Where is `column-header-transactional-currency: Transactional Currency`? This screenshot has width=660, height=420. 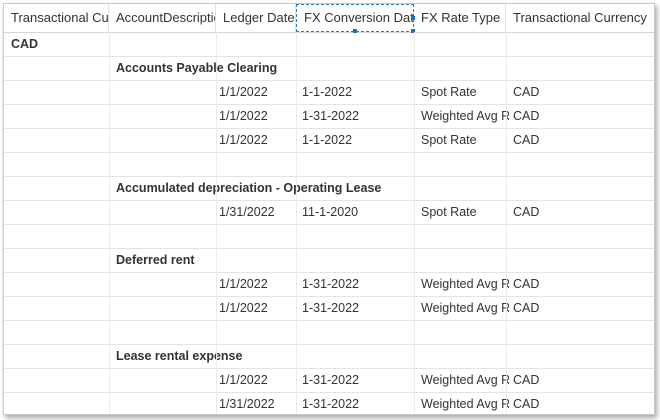
column-header-transactional-currency: Transactional Currency is located at coordinates (56, 18).